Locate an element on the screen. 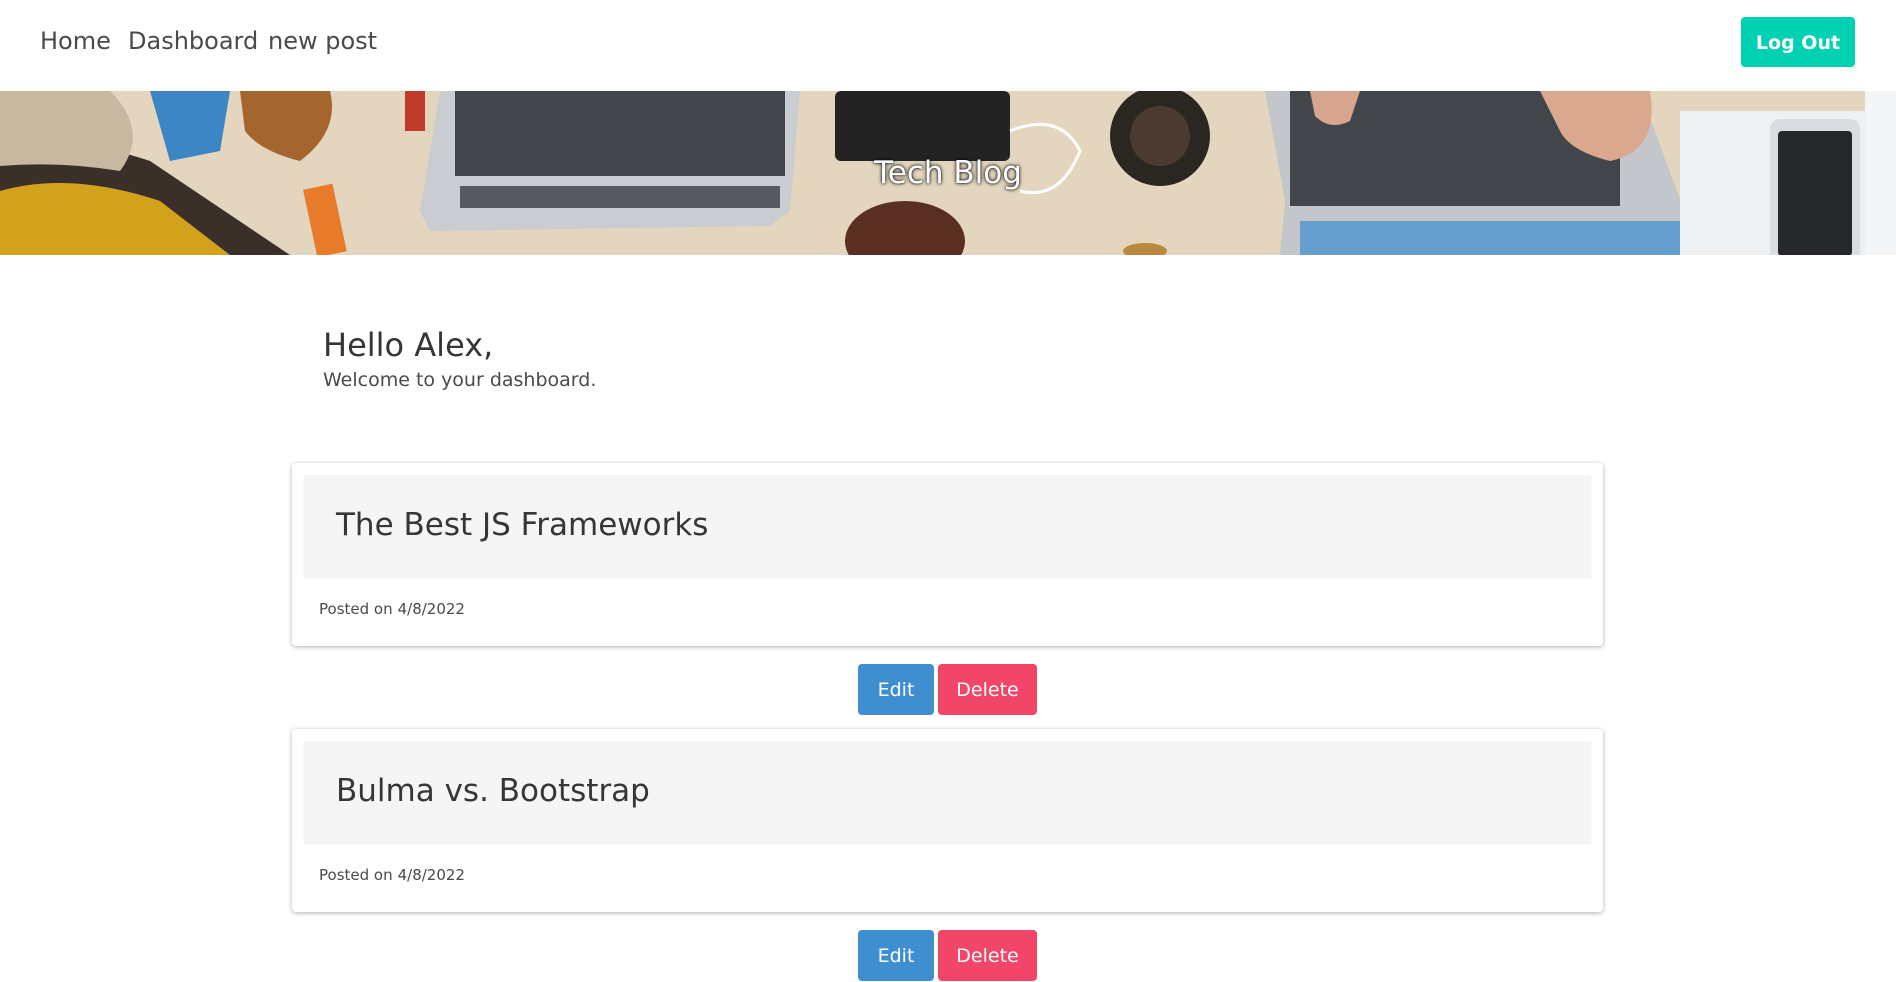  post-card: Bulma vs. Bootstrap Posted on 4/8/2022 is located at coordinates (947, 820).